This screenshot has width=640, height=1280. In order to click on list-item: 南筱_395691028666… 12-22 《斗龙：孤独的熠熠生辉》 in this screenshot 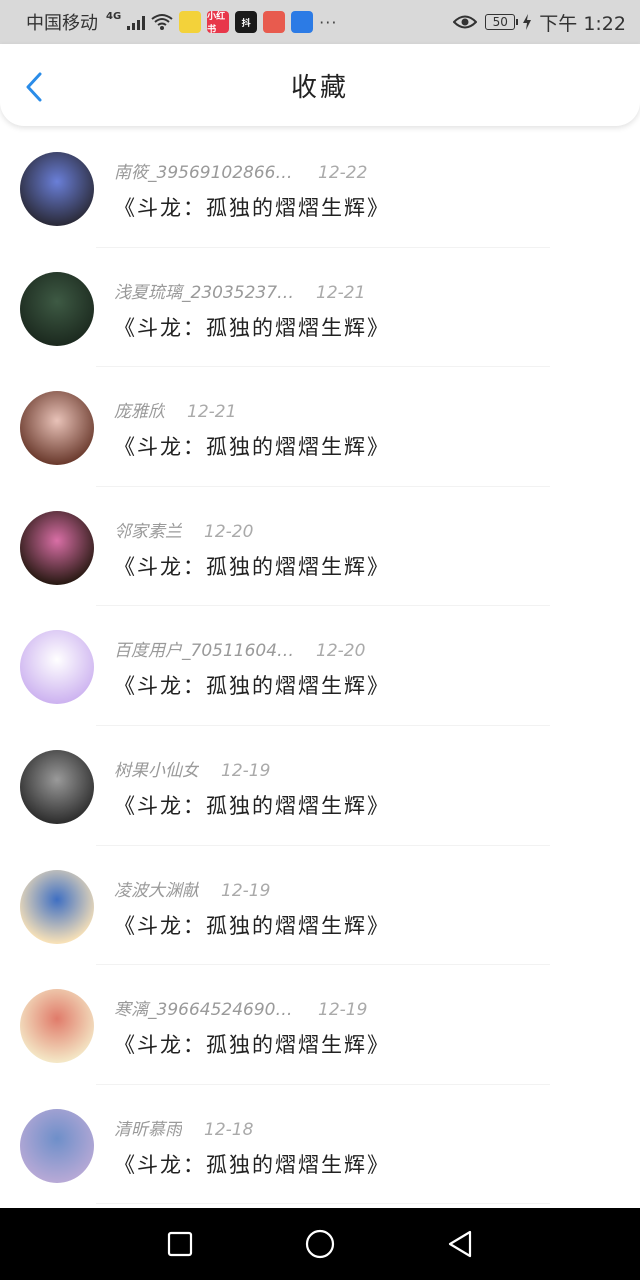, I will do `click(320, 188)`.